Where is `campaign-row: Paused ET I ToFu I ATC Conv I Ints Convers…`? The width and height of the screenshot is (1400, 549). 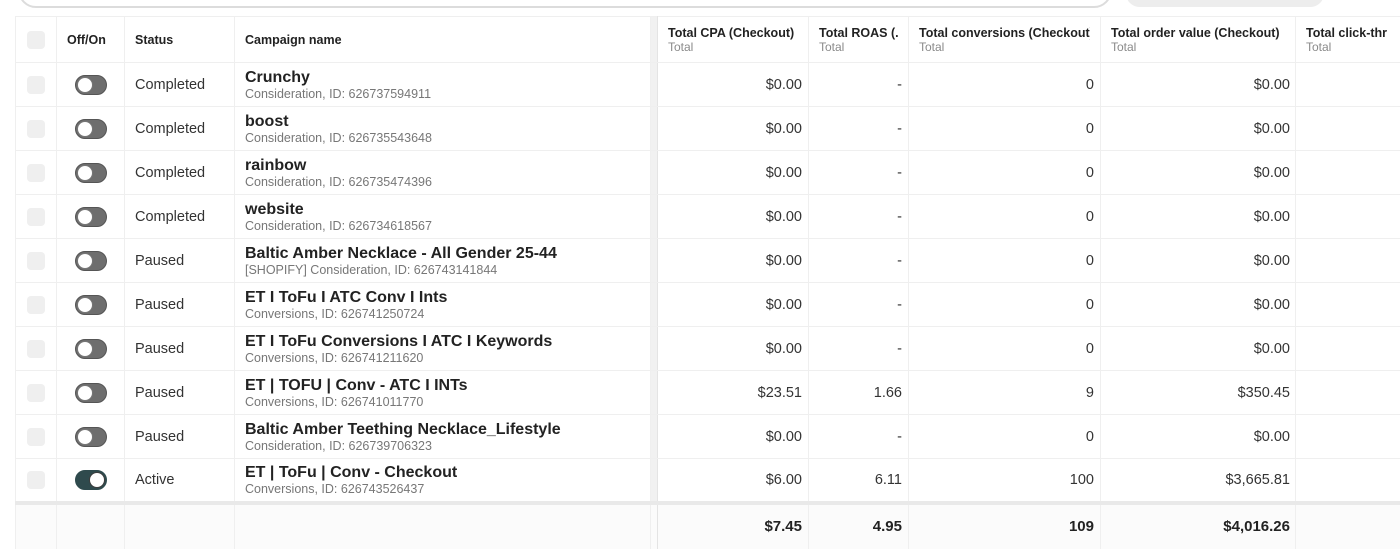
campaign-row: Paused ET I ToFu I ATC Conv I Ints Convers… is located at coordinates (707, 304).